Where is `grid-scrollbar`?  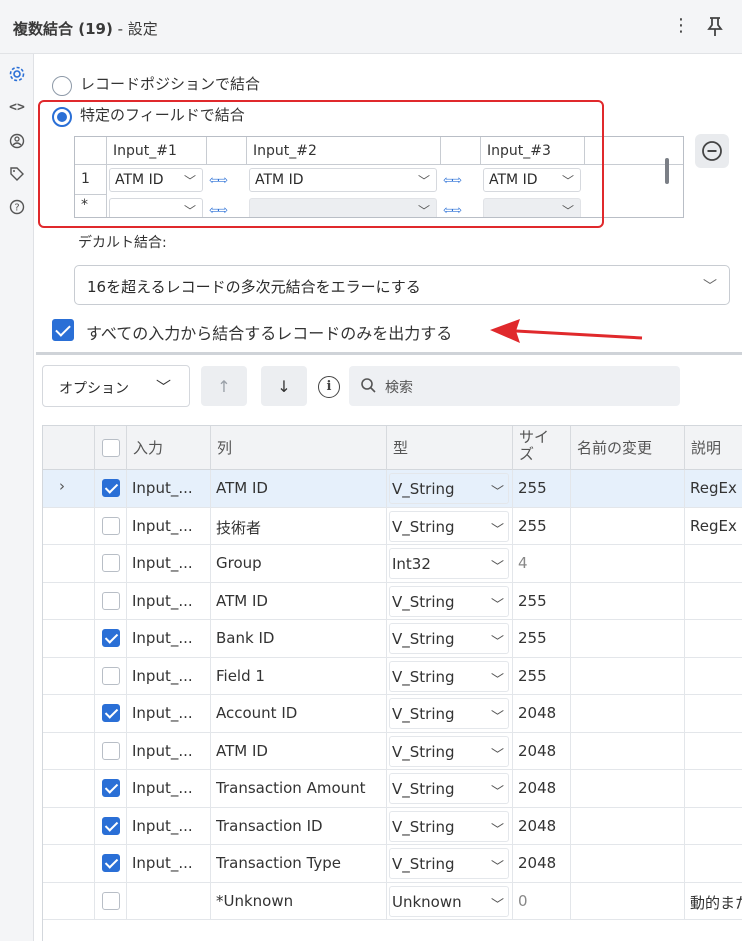 grid-scrollbar is located at coordinates (667, 171).